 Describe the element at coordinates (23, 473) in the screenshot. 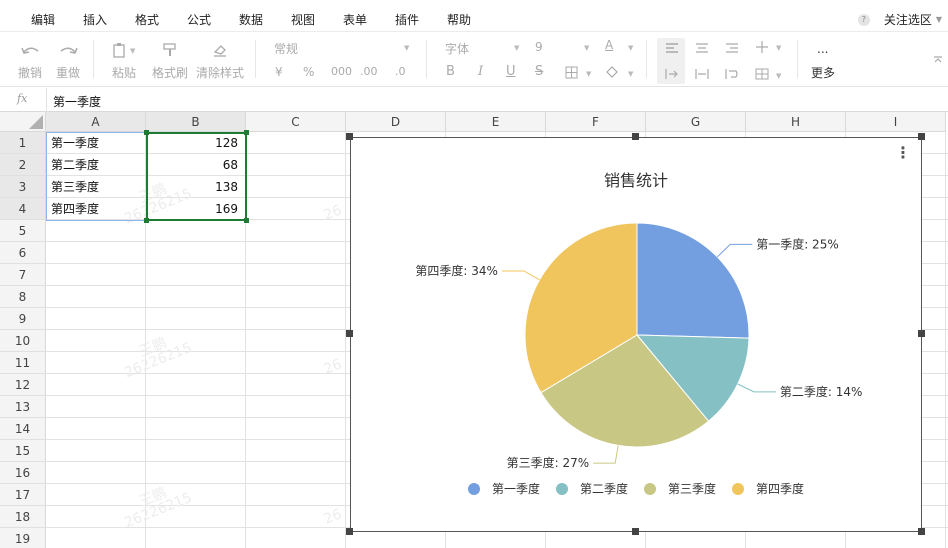

I see `row-header-16: 16` at that location.